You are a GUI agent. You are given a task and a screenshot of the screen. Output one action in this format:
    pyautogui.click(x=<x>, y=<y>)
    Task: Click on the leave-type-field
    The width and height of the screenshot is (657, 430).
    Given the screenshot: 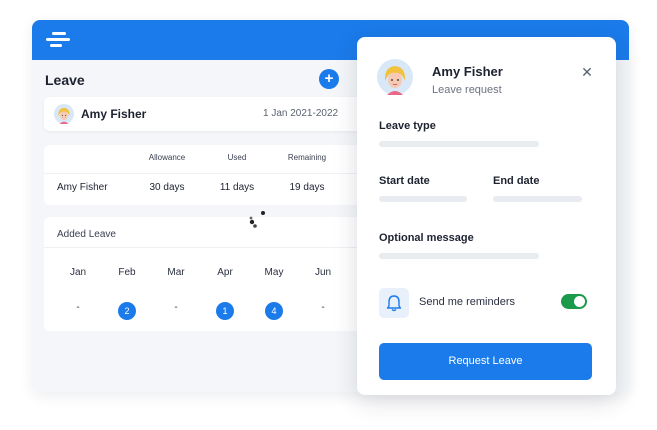 What is the action you would take?
    pyautogui.click(x=459, y=144)
    